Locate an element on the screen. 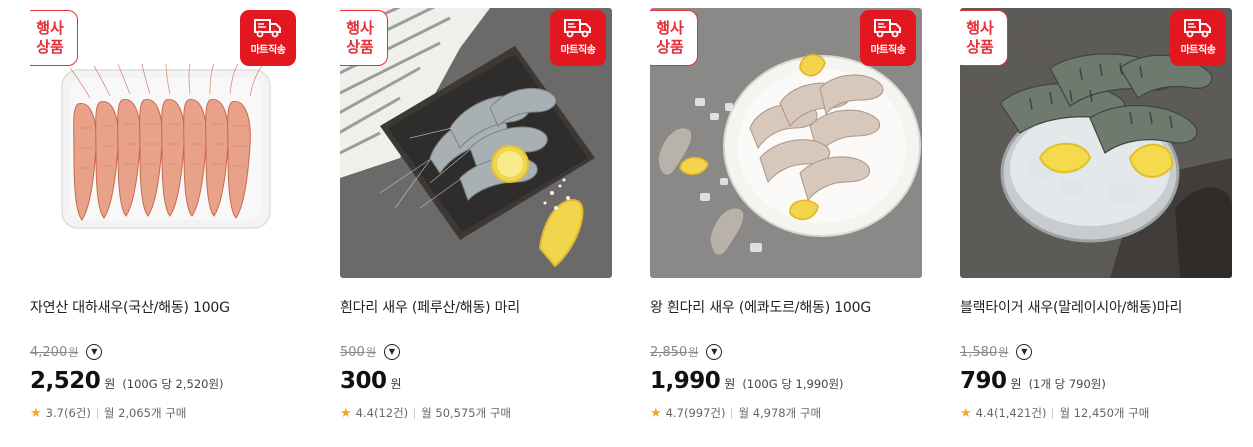  product-title: 자연산 대하새우(국산/해동) 100G is located at coordinates (130, 307).